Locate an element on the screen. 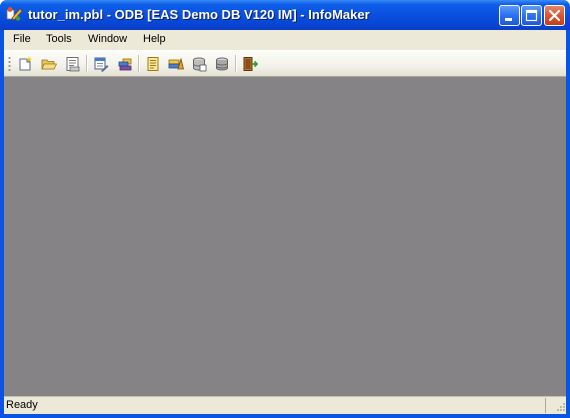 The image size is (570, 418). close-icon is located at coordinates (554, 15).